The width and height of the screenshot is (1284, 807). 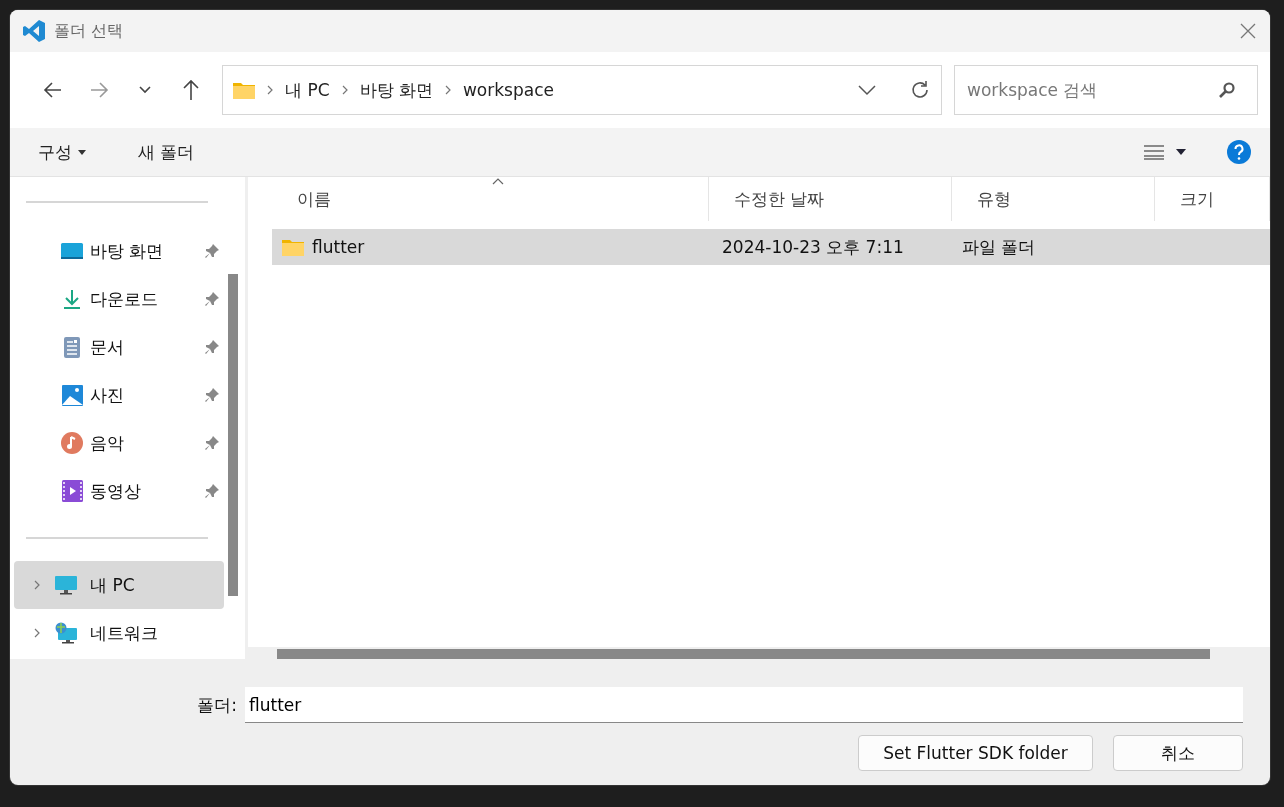 What do you see at coordinates (1154, 152) in the screenshot?
I see `view-list-icon` at bounding box center [1154, 152].